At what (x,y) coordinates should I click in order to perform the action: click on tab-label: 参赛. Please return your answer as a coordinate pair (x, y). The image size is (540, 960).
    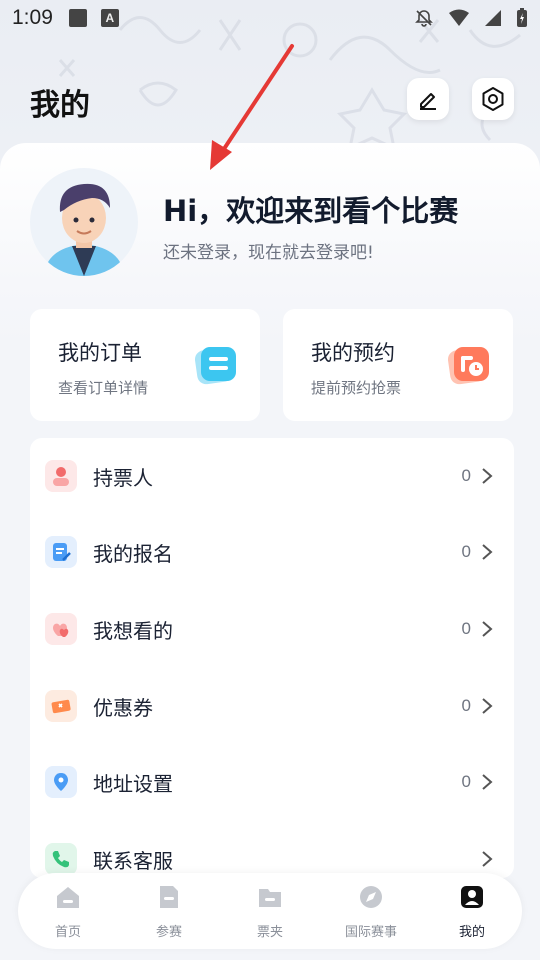
    Looking at the image, I should click on (168, 932).